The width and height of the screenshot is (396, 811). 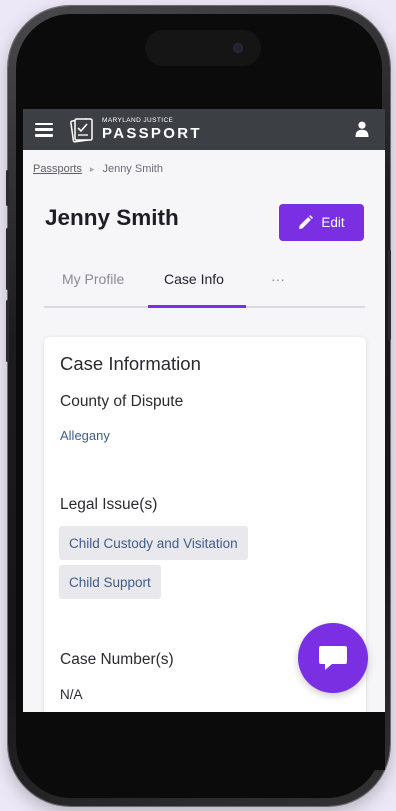 I want to click on card-title: Case Information, so click(x=130, y=363).